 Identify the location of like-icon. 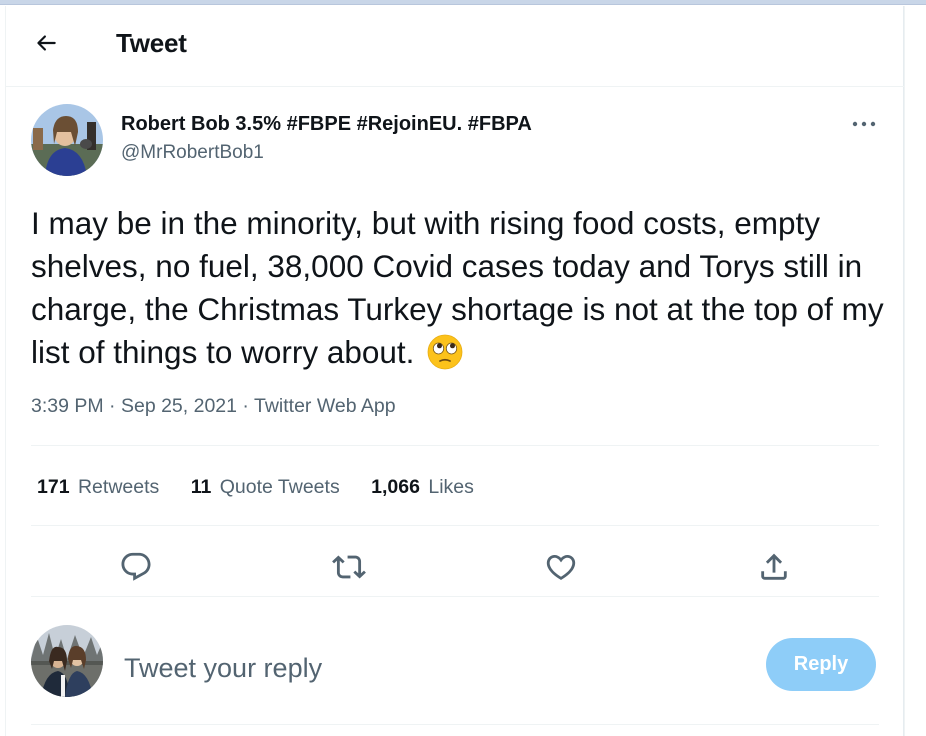
(561, 567).